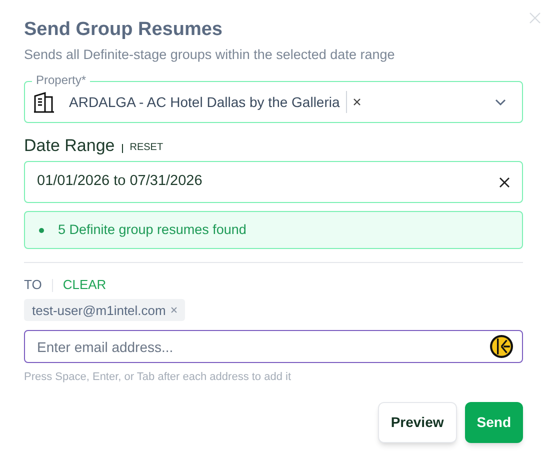  What do you see at coordinates (273, 182) in the screenshot?
I see `date-range-field: 01/01/2026 to 07/31/2026` at bounding box center [273, 182].